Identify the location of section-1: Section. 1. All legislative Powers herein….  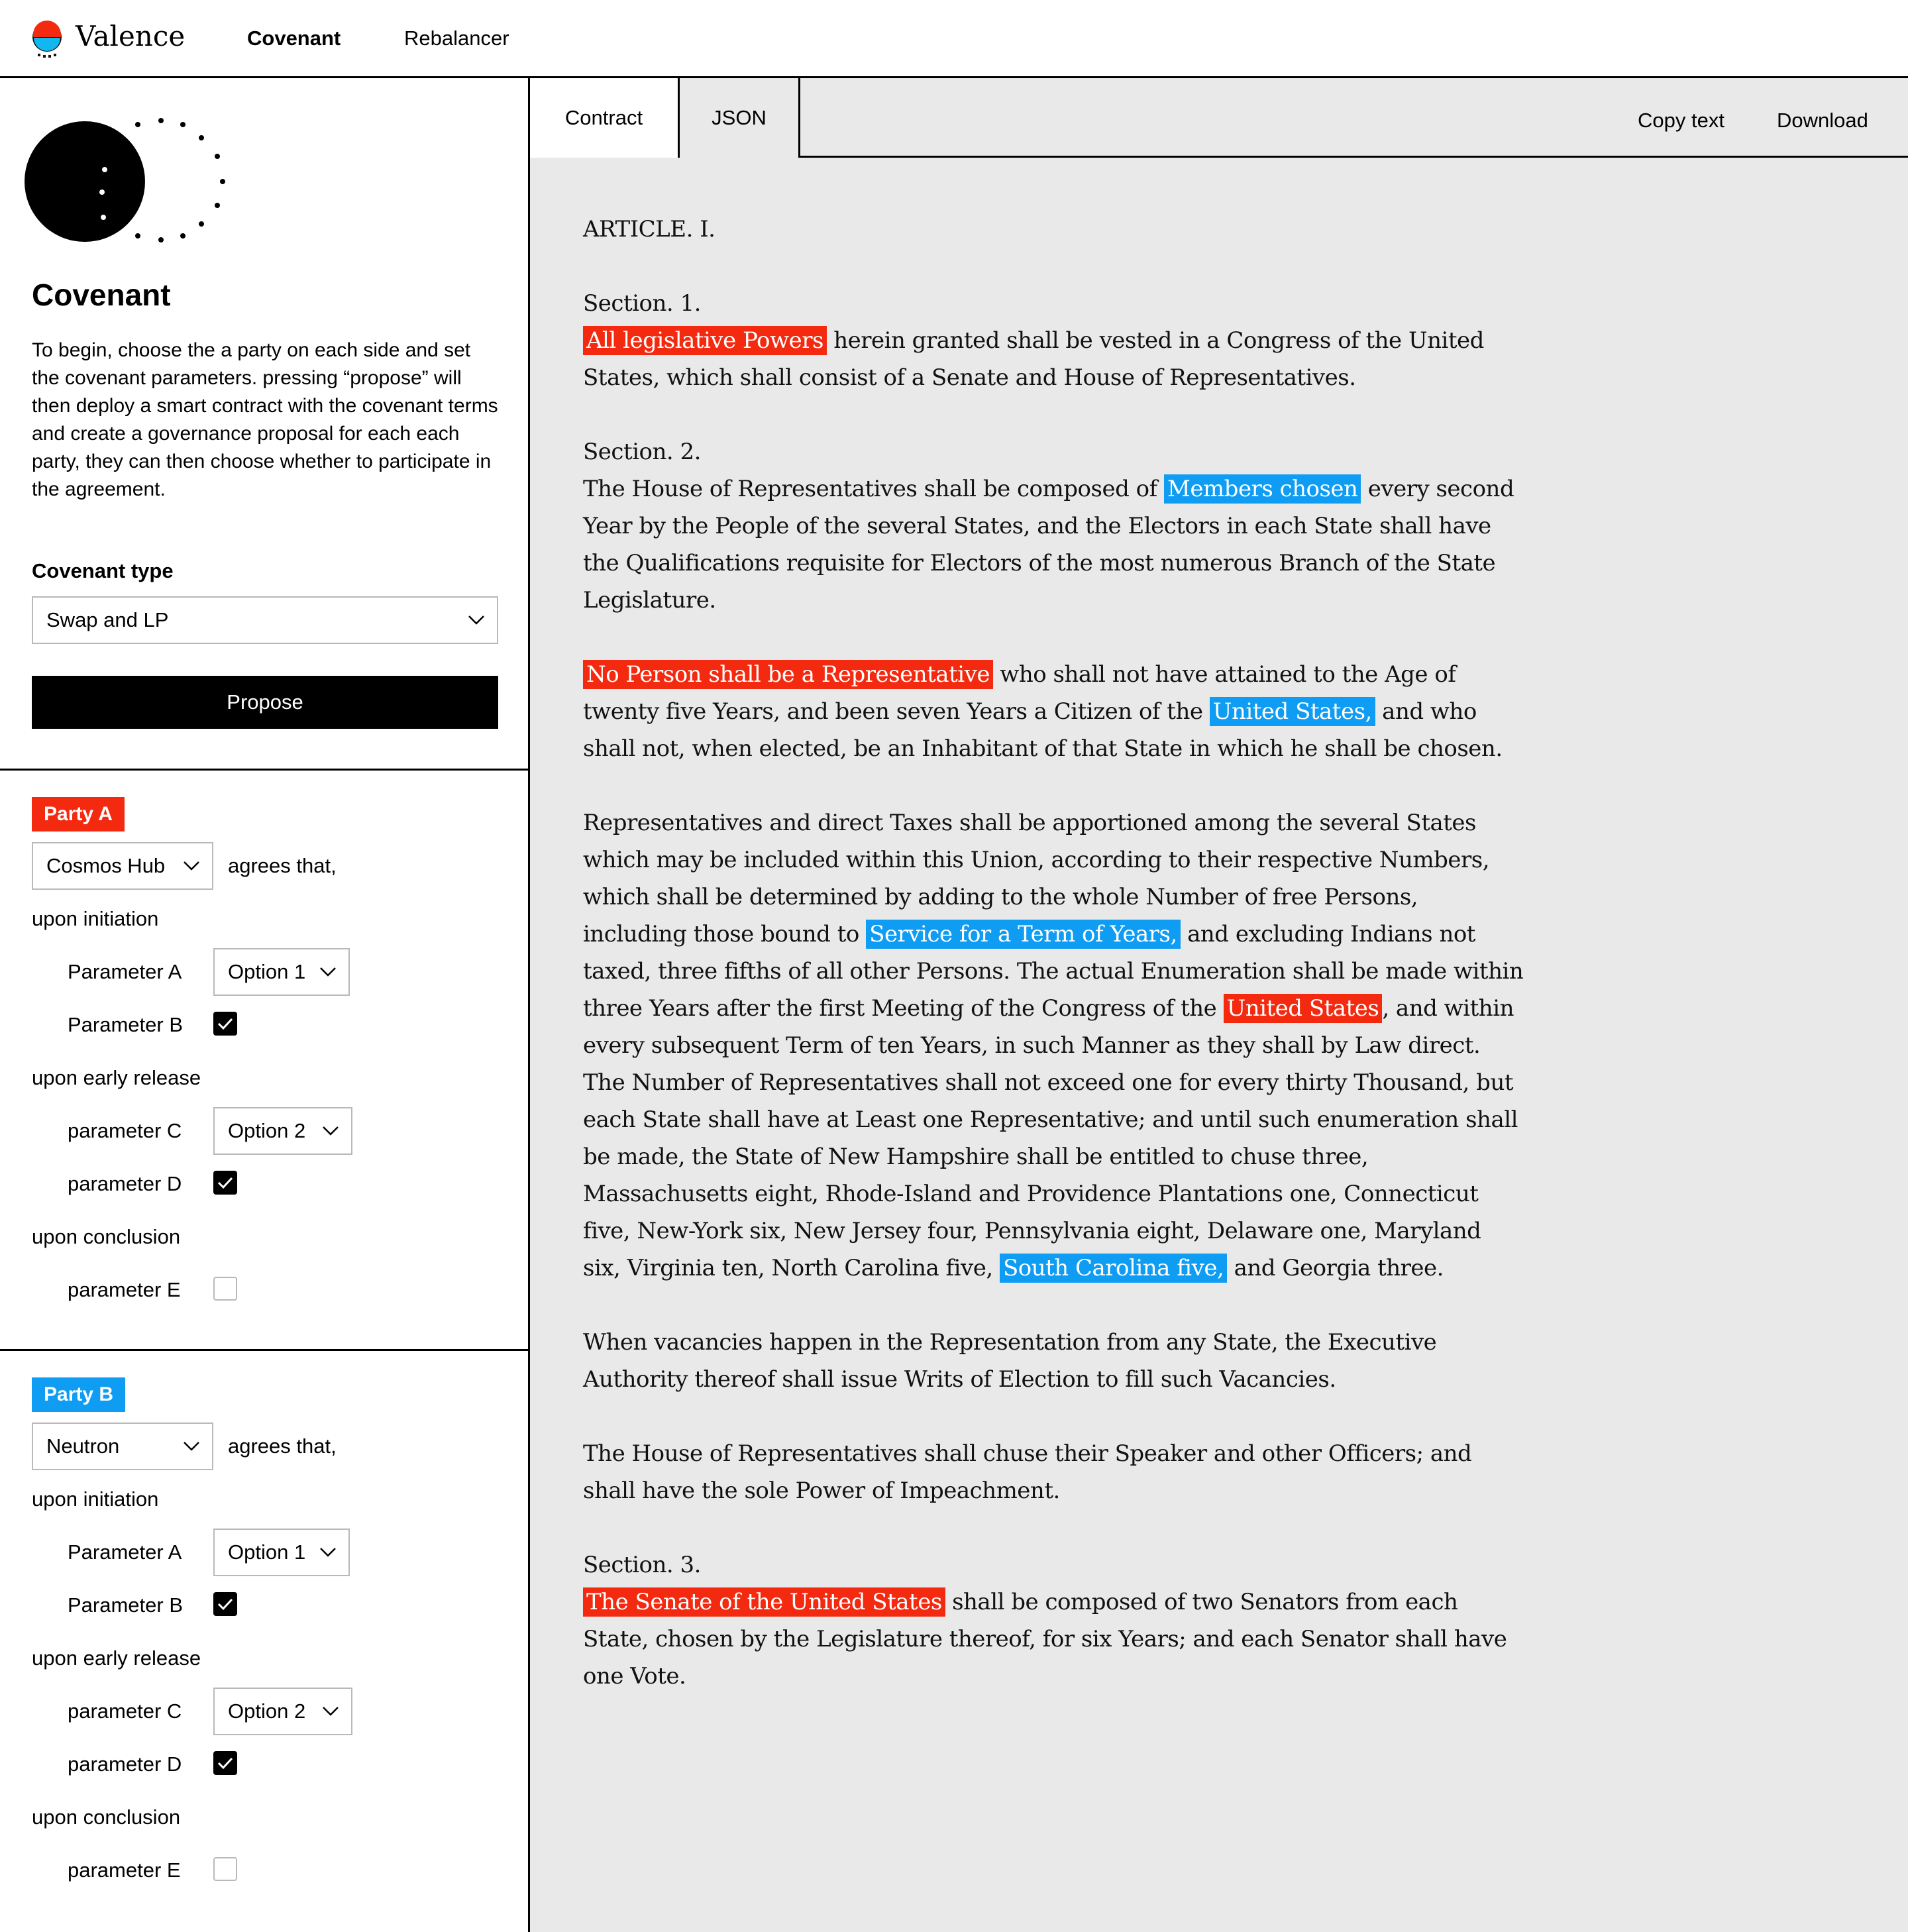
(1053, 341).